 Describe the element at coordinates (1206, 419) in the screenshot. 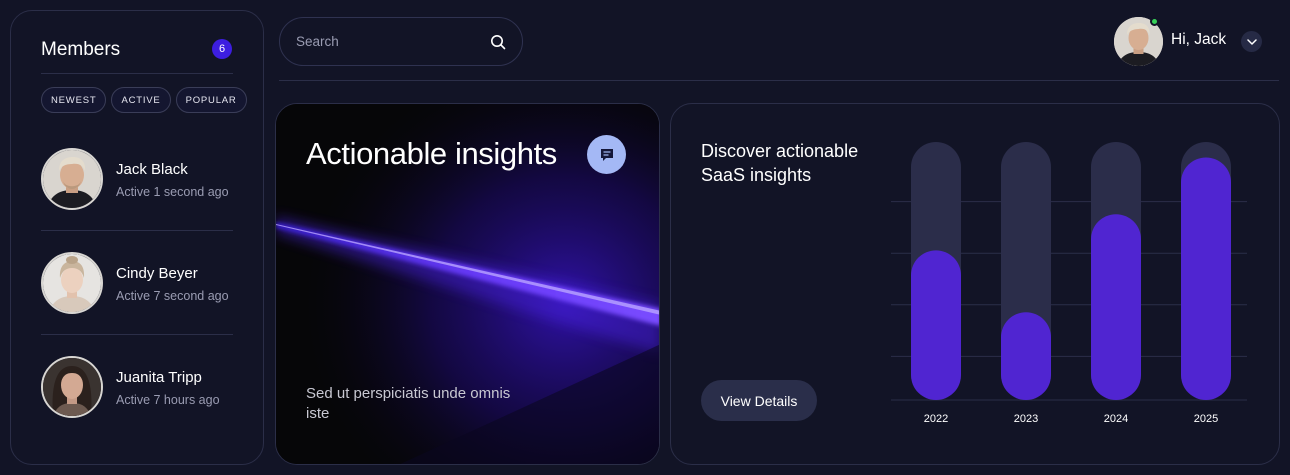

I see `x-tick-label: 2025` at that location.